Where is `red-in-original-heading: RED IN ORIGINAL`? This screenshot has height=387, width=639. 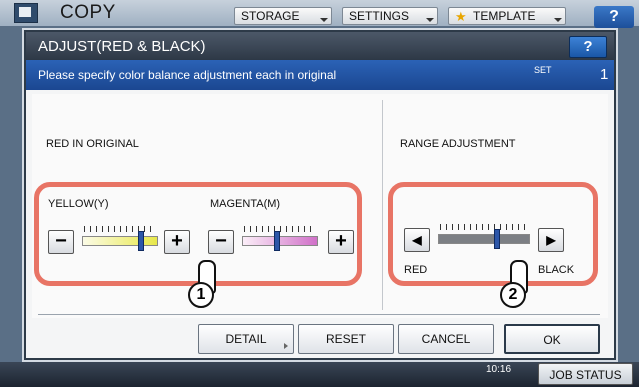
red-in-original-heading: RED IN ORIGINAL is located at coordinates (92, 144).